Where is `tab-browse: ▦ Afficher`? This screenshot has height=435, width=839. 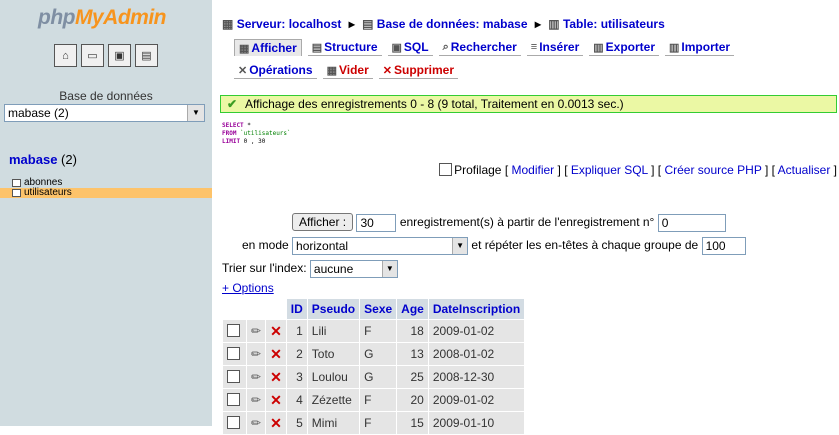 tab-browse: ▦ Afficher is located at coordinates (268, 47).